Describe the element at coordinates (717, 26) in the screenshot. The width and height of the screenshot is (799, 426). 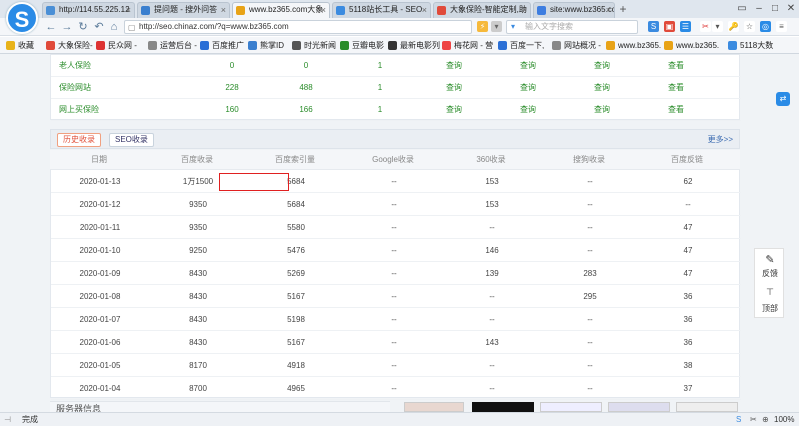
I see `tools-dropdown-icon: ▾` at that location.